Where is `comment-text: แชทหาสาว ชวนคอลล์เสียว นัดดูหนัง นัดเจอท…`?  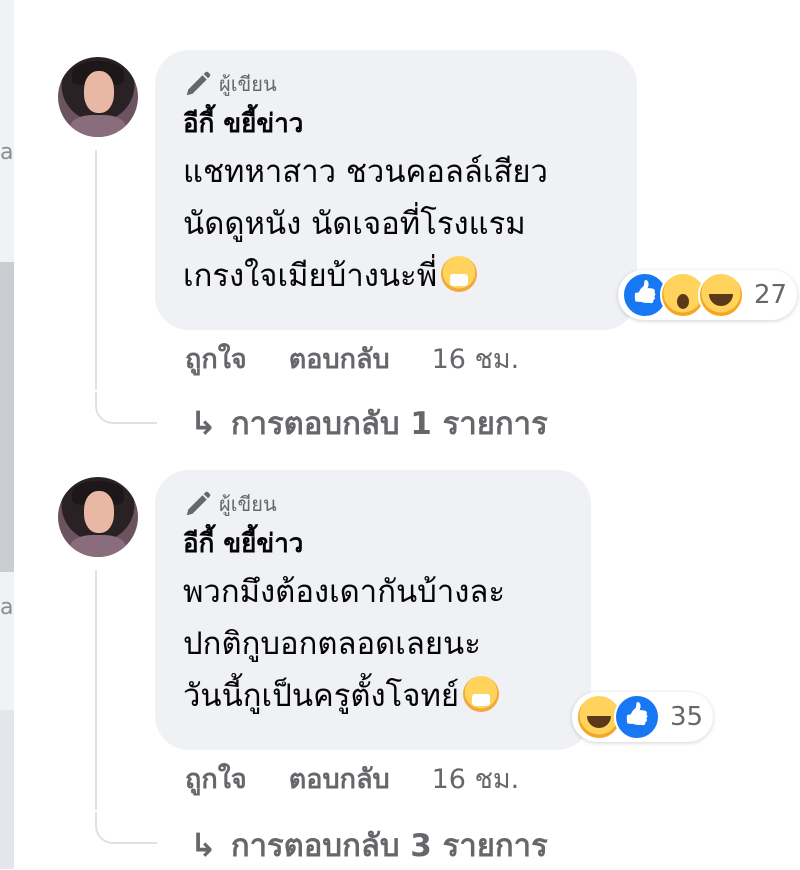
comment-text: แชทหาสาว ชวนคอลล์เสียว นัดดูหนัง นัดเจอท… is located at coordinates (396, 224).